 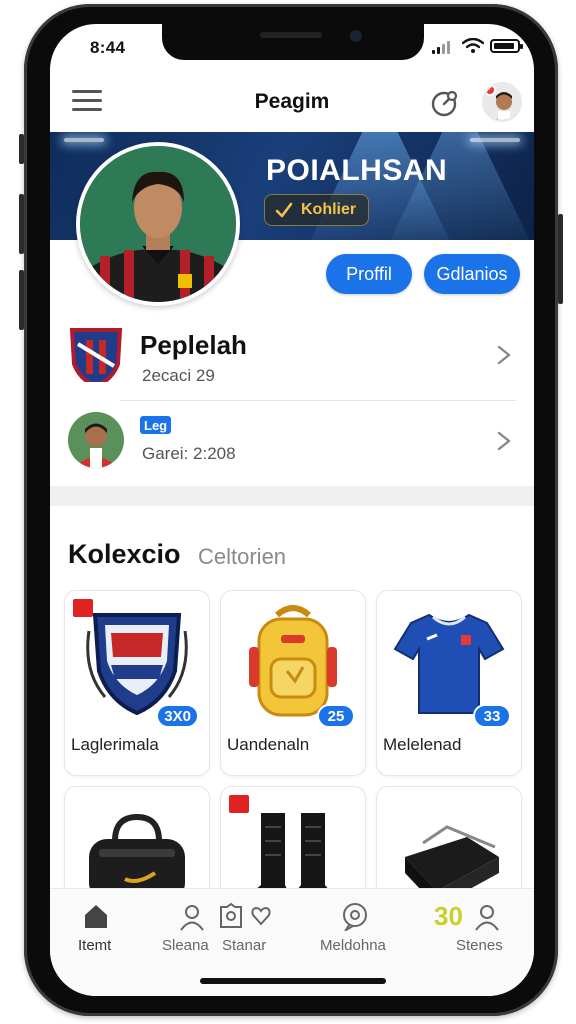 I want to click on card-label: Laglerimala, so click(x=115, y=744).